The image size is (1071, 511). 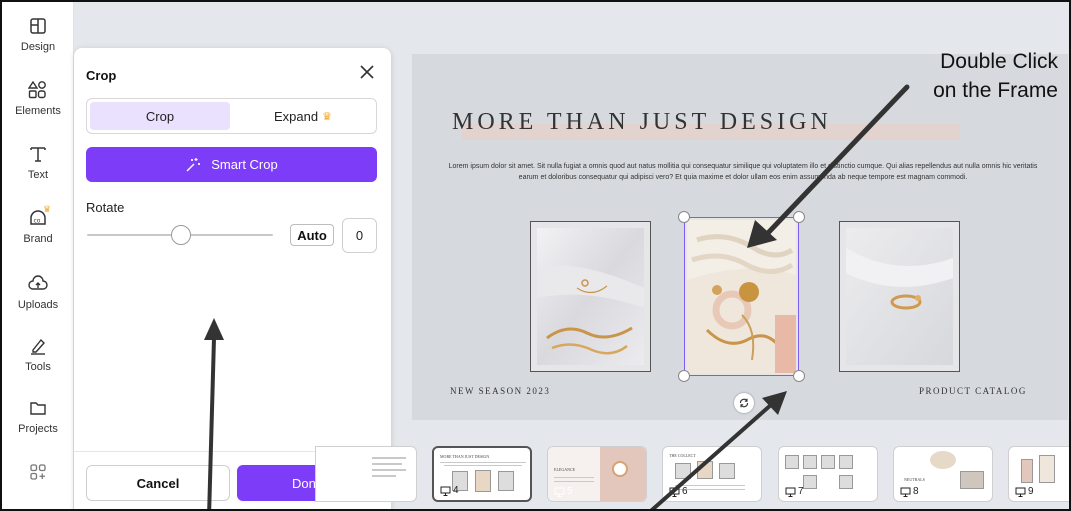 I want to click on sidebar-item-projects: Projects, so click(x=38, y=422).